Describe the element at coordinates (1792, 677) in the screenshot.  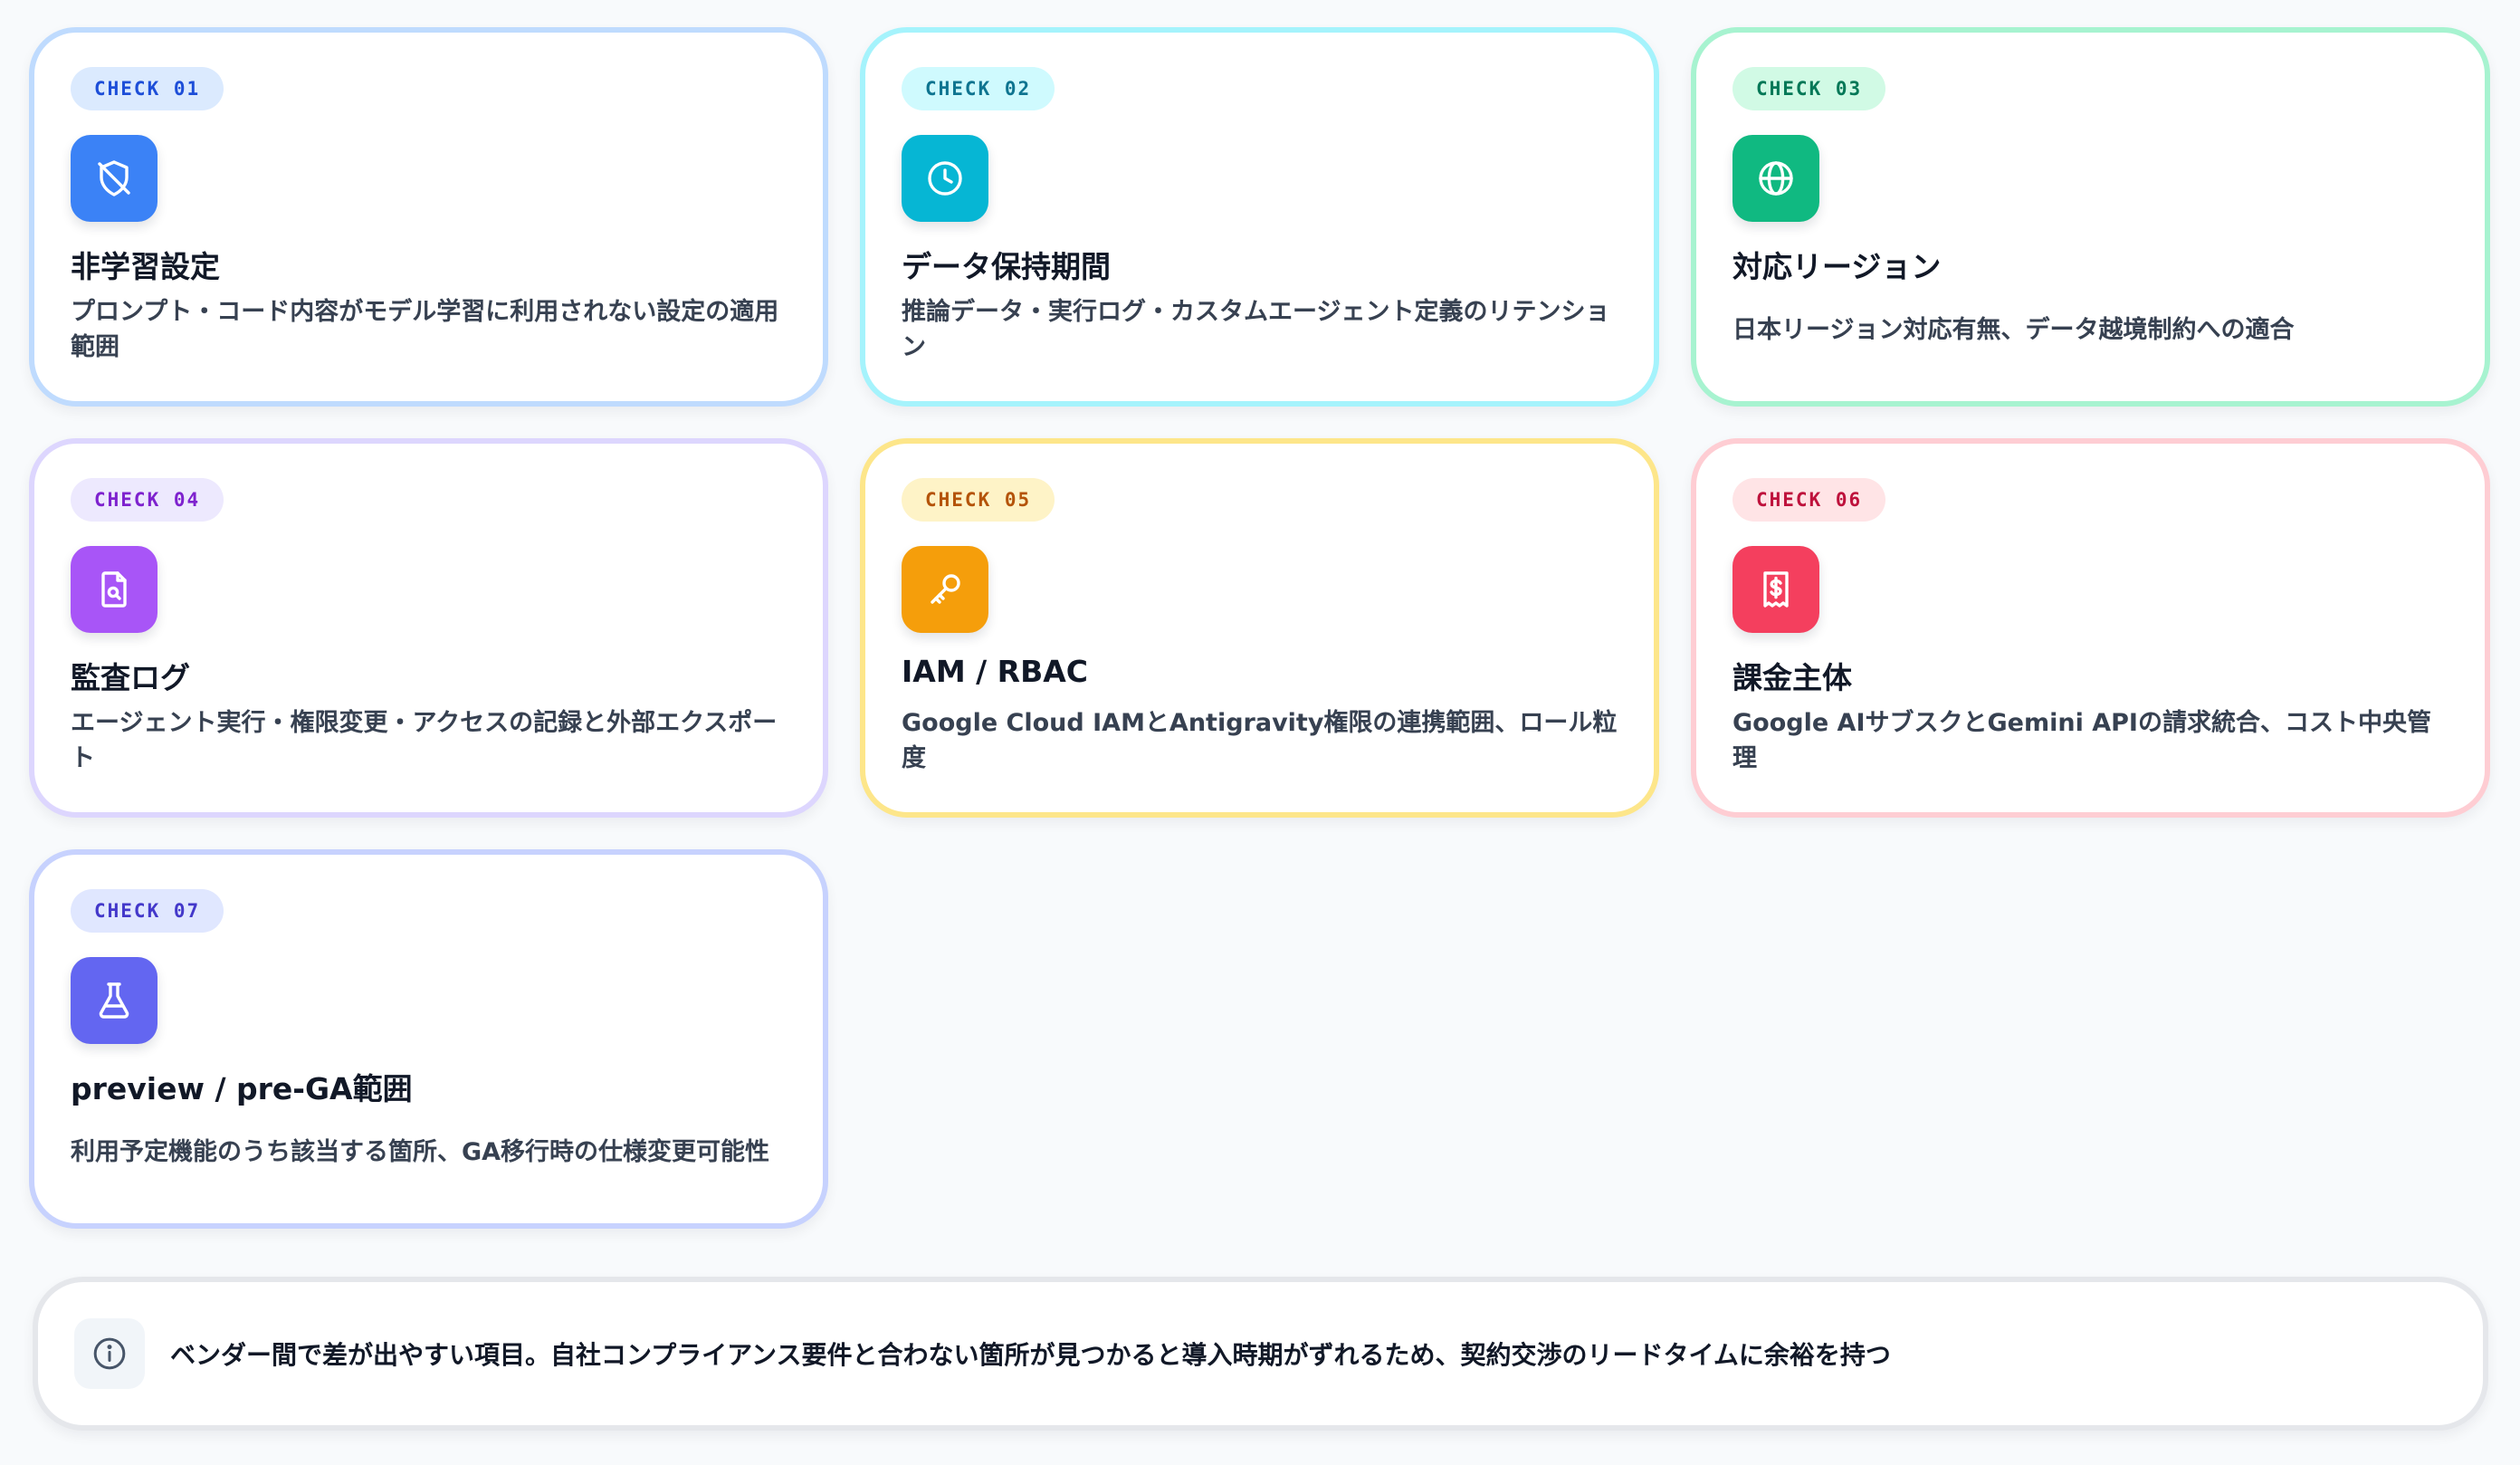
I see `card-title: 課金主体` at that location.